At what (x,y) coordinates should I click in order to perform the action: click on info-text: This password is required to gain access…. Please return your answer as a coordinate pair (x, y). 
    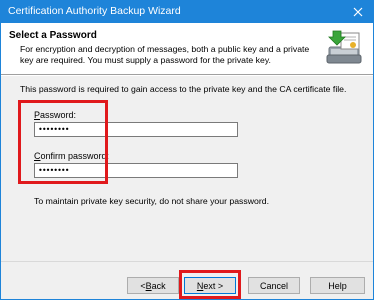
    Looking at the image, I should click on (183, 89).